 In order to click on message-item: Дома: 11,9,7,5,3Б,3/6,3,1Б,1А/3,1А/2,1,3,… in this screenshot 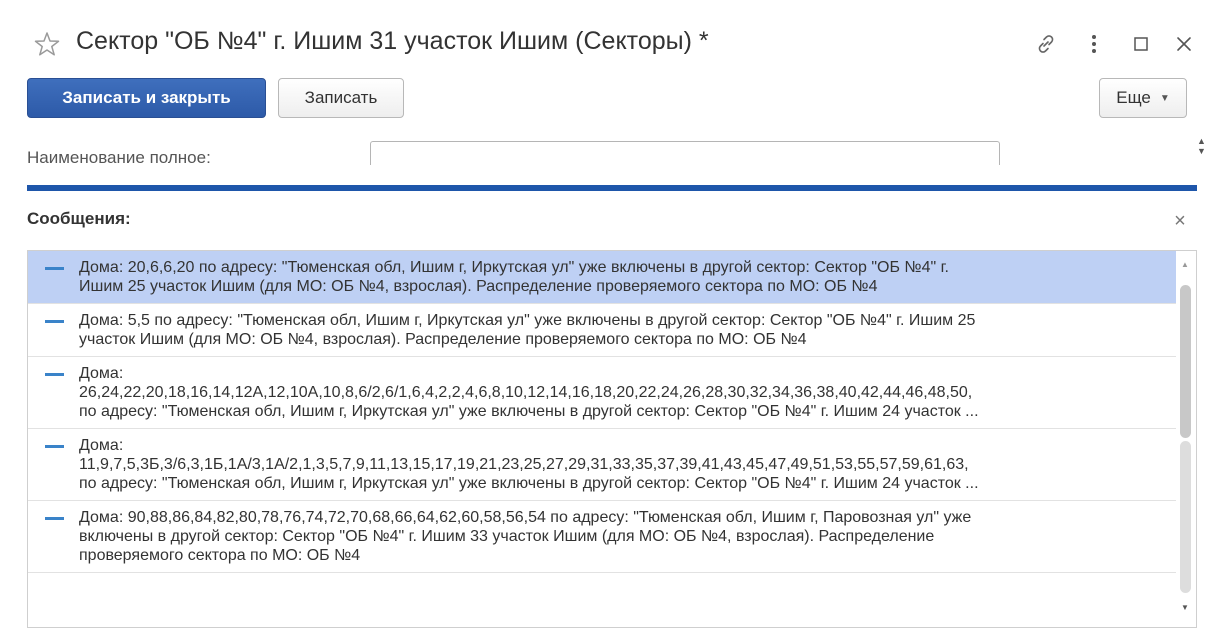, I will do `click(602, 465)`.